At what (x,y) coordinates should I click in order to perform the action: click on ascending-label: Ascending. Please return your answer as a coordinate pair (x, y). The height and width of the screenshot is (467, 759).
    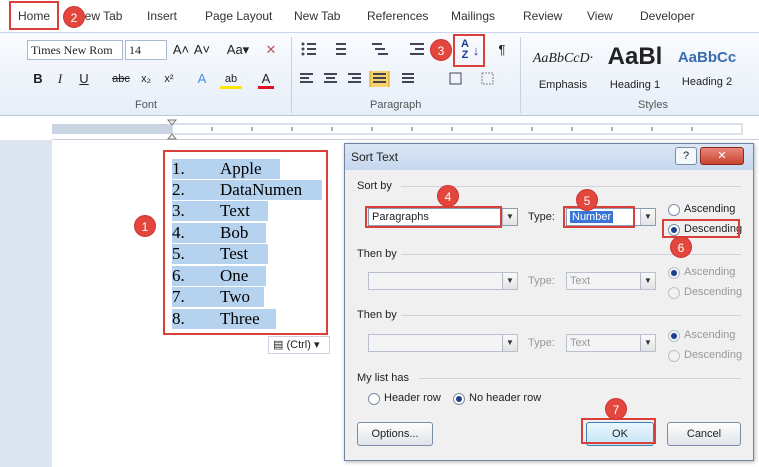
    Looking at the image, I should click on (710, 209).